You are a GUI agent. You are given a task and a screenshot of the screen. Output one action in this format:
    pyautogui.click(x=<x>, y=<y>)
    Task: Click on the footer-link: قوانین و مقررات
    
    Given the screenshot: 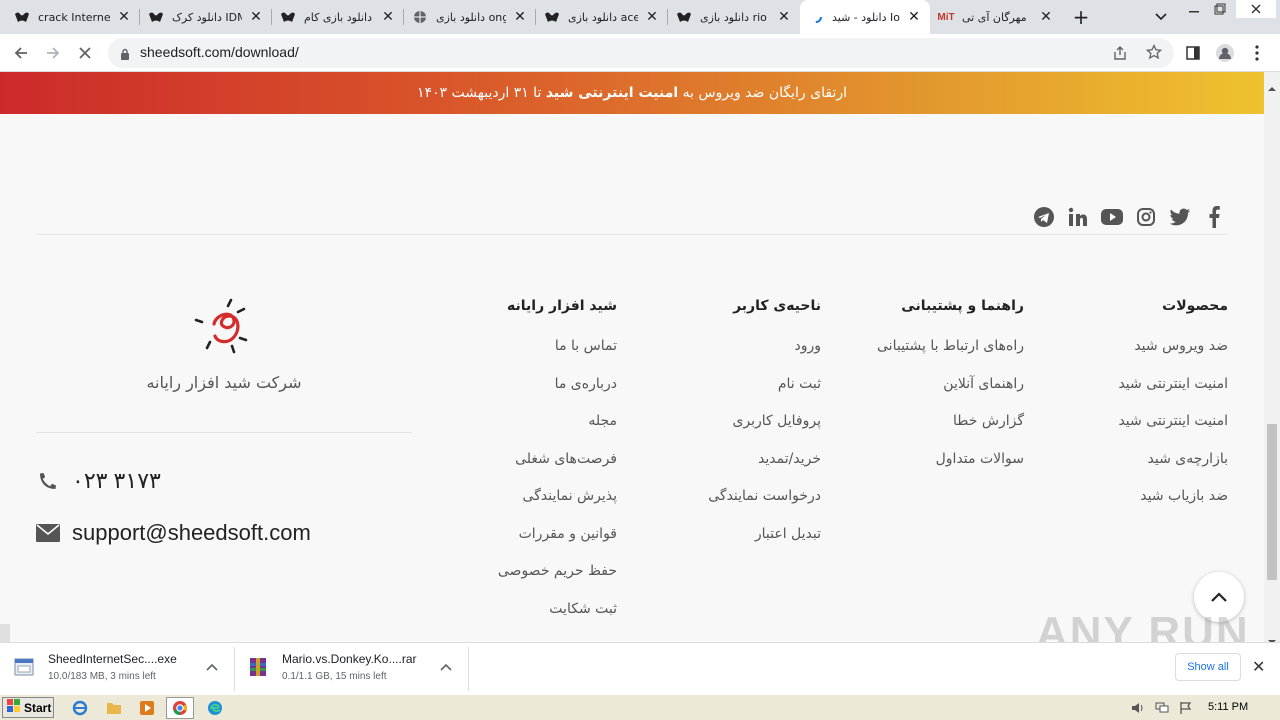 What is the action you would take?
    pyautogui.click(x=557, y=545)
    